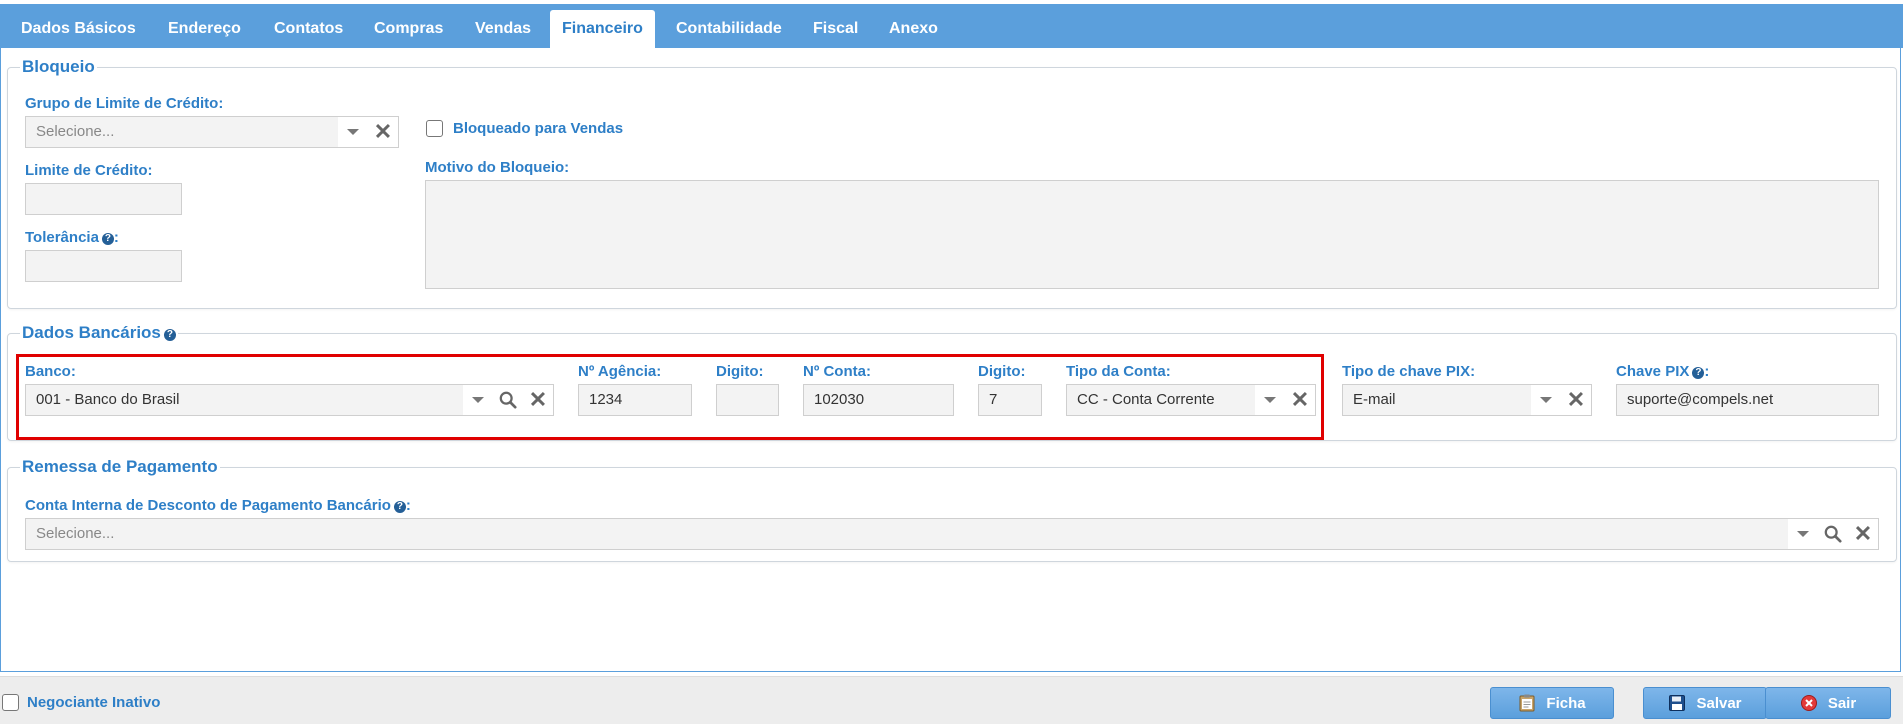  Describe the element at coordinates (308, 30) in the screenshot. I see `tab-contatos: Contatos` at that location.